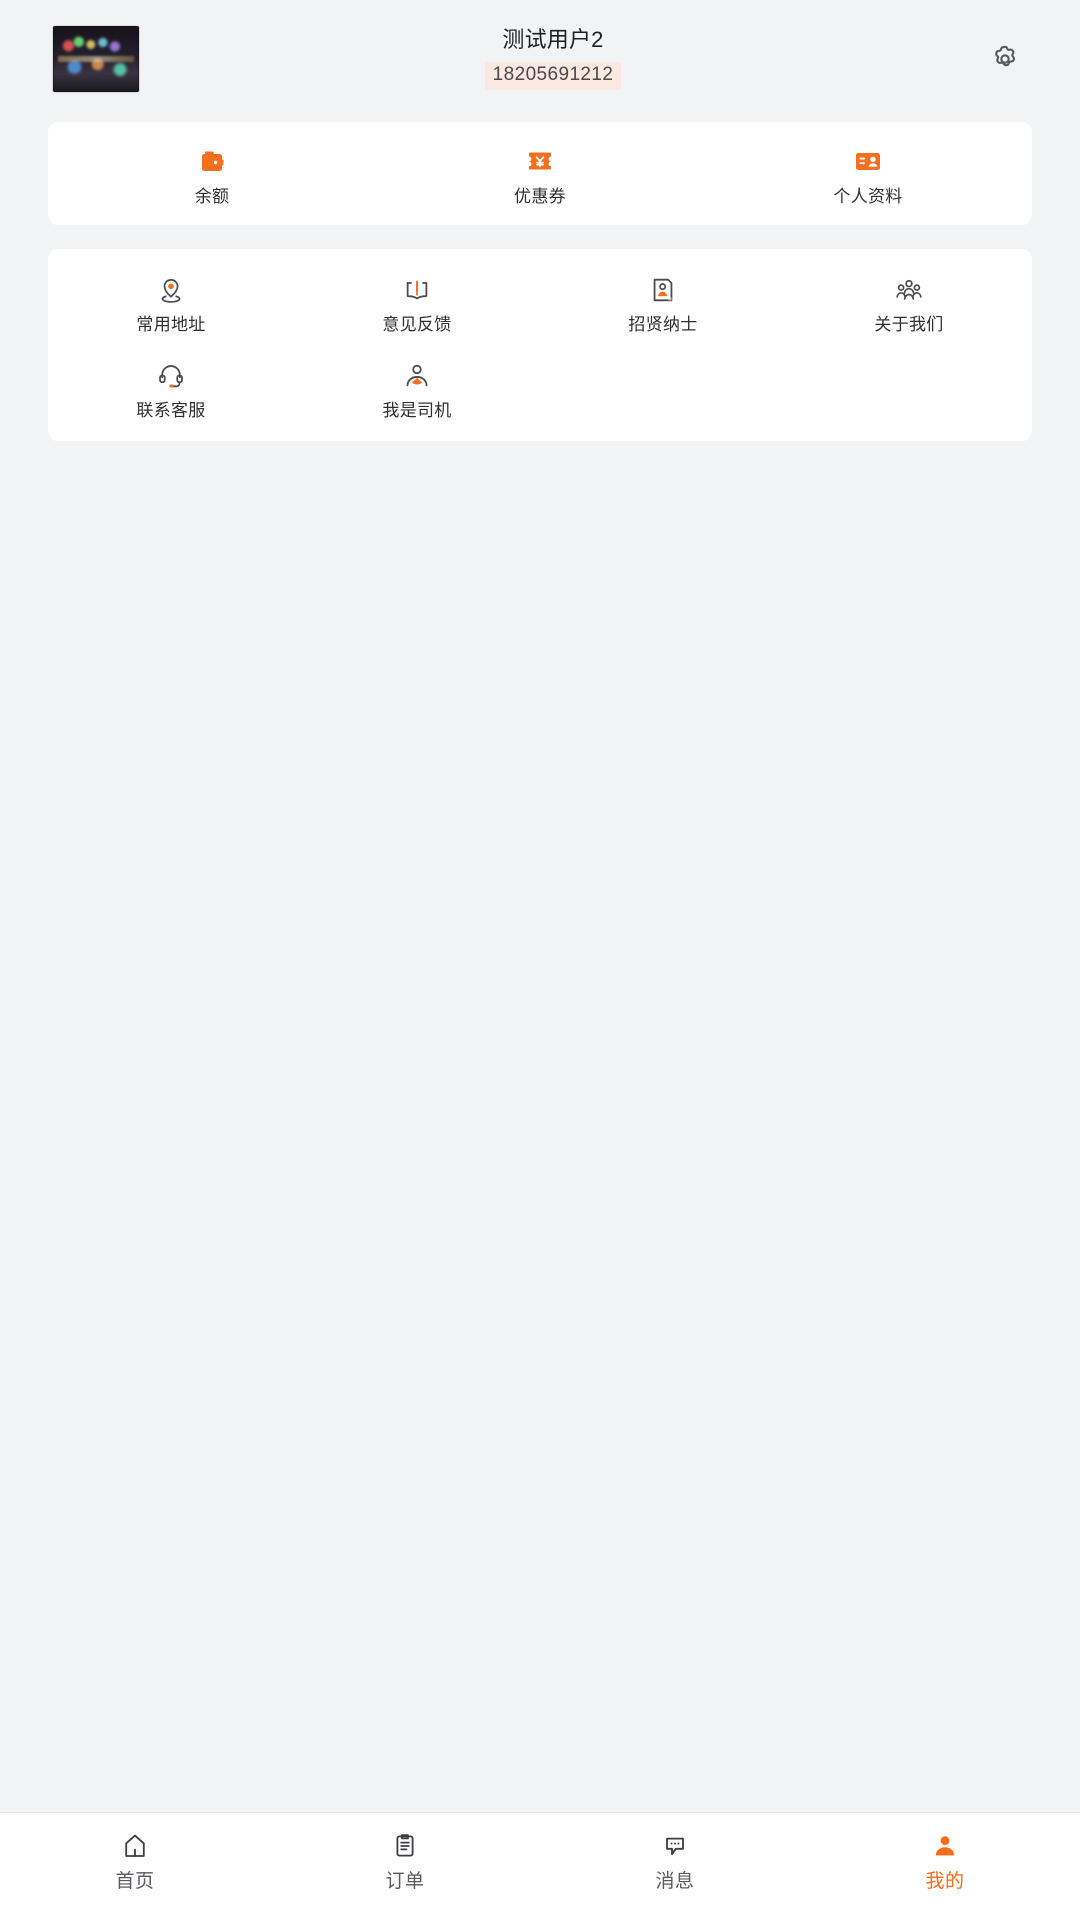  I want to click on open-book-icon, so click(417, 290).